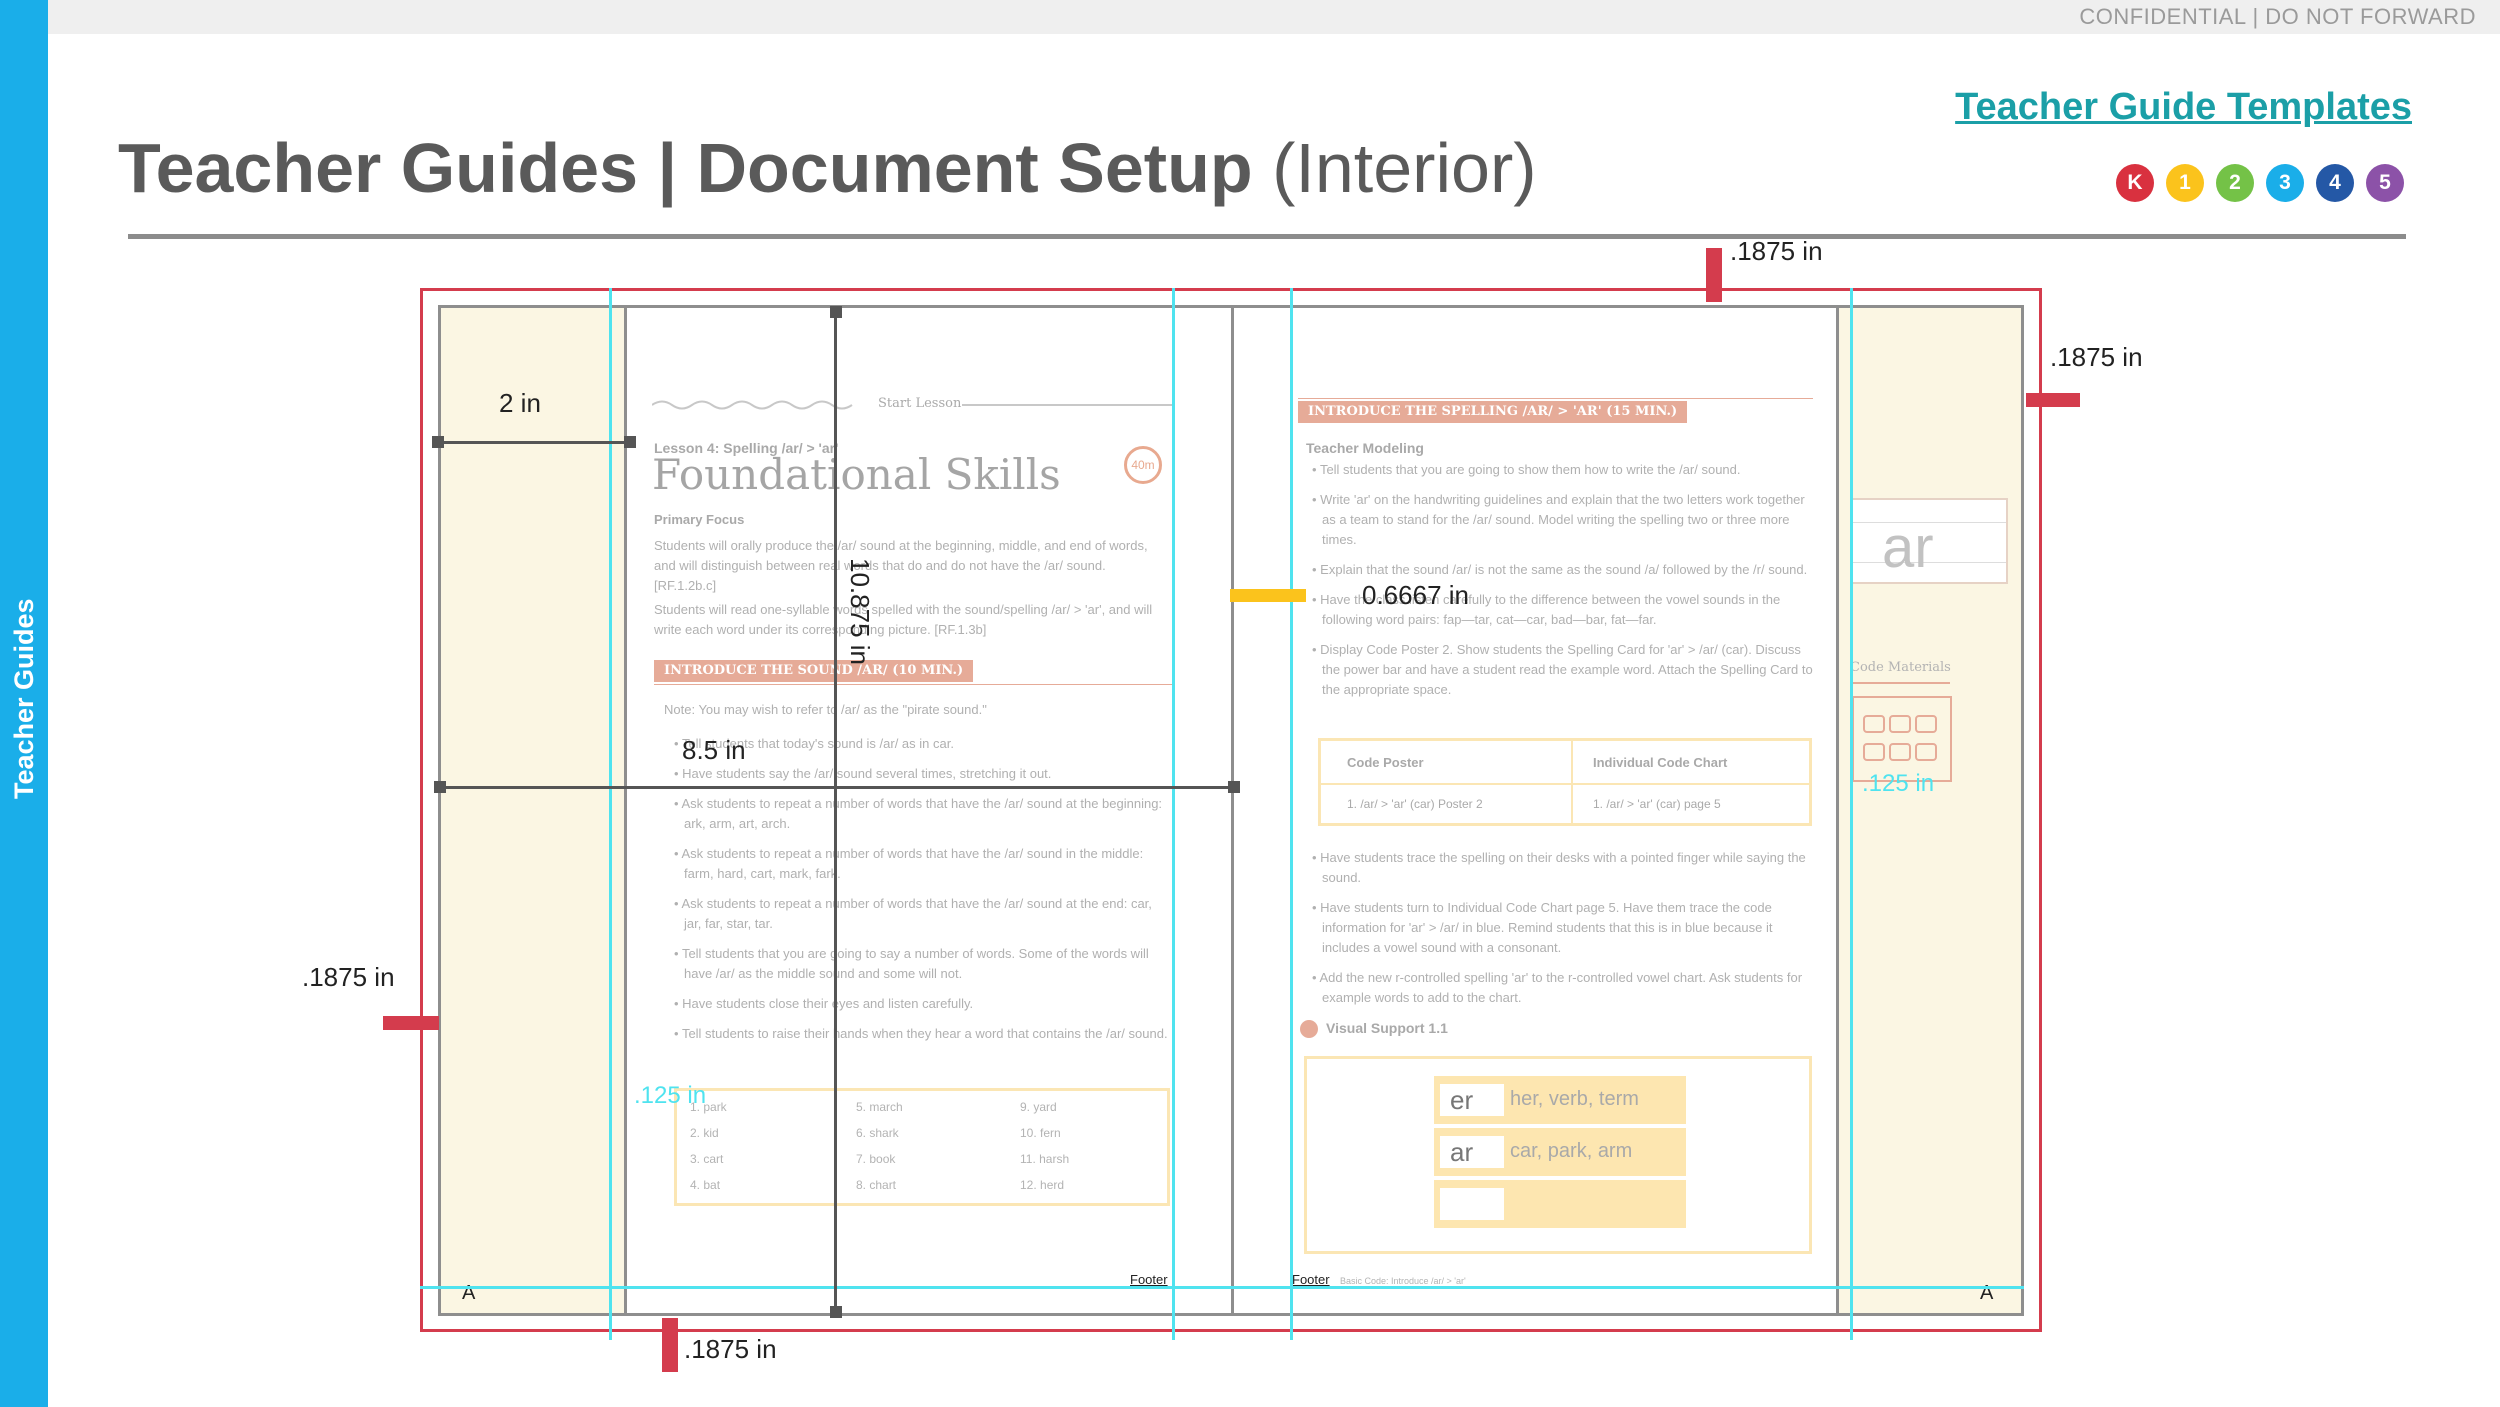 Image resolution: width=2500 pixels, height=1407 pixels. Describe the element at coordinates (2096, 357) in the screenshot. I see `right-bleed-label: .1875 in` at that location.